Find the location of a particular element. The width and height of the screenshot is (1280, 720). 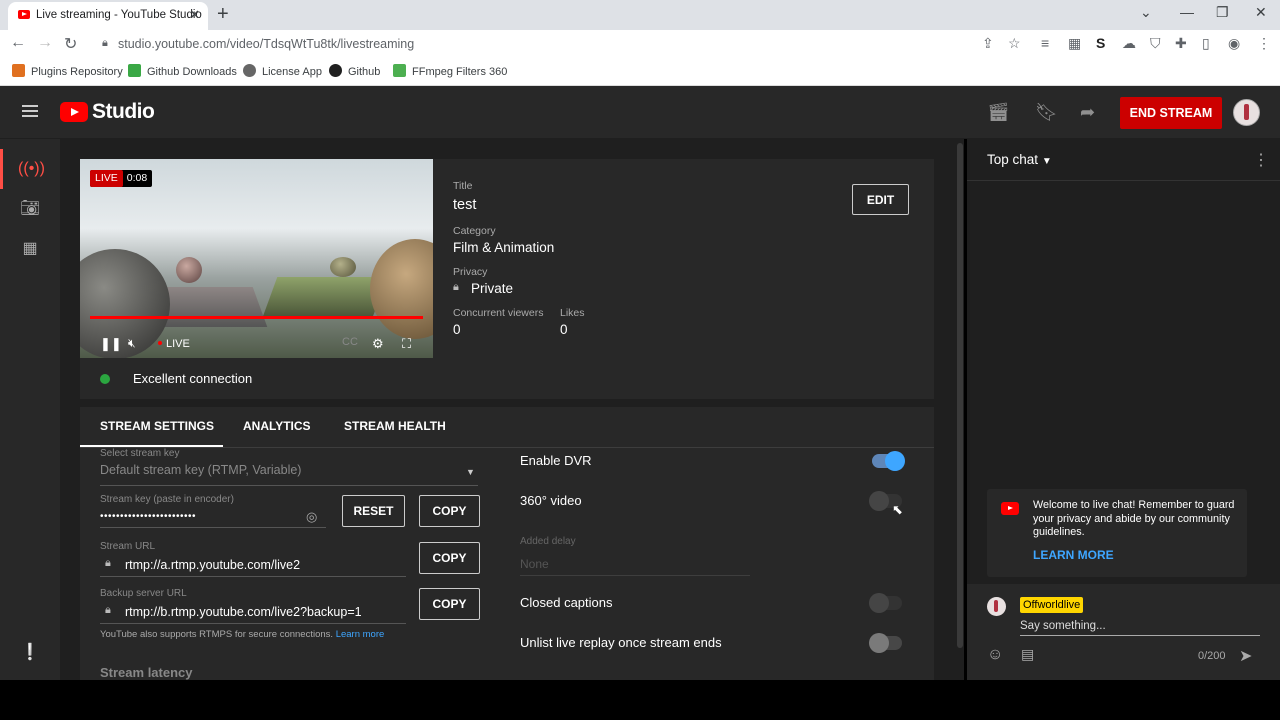

emoji-icon: ☺ is located at coordinates (995, 655).